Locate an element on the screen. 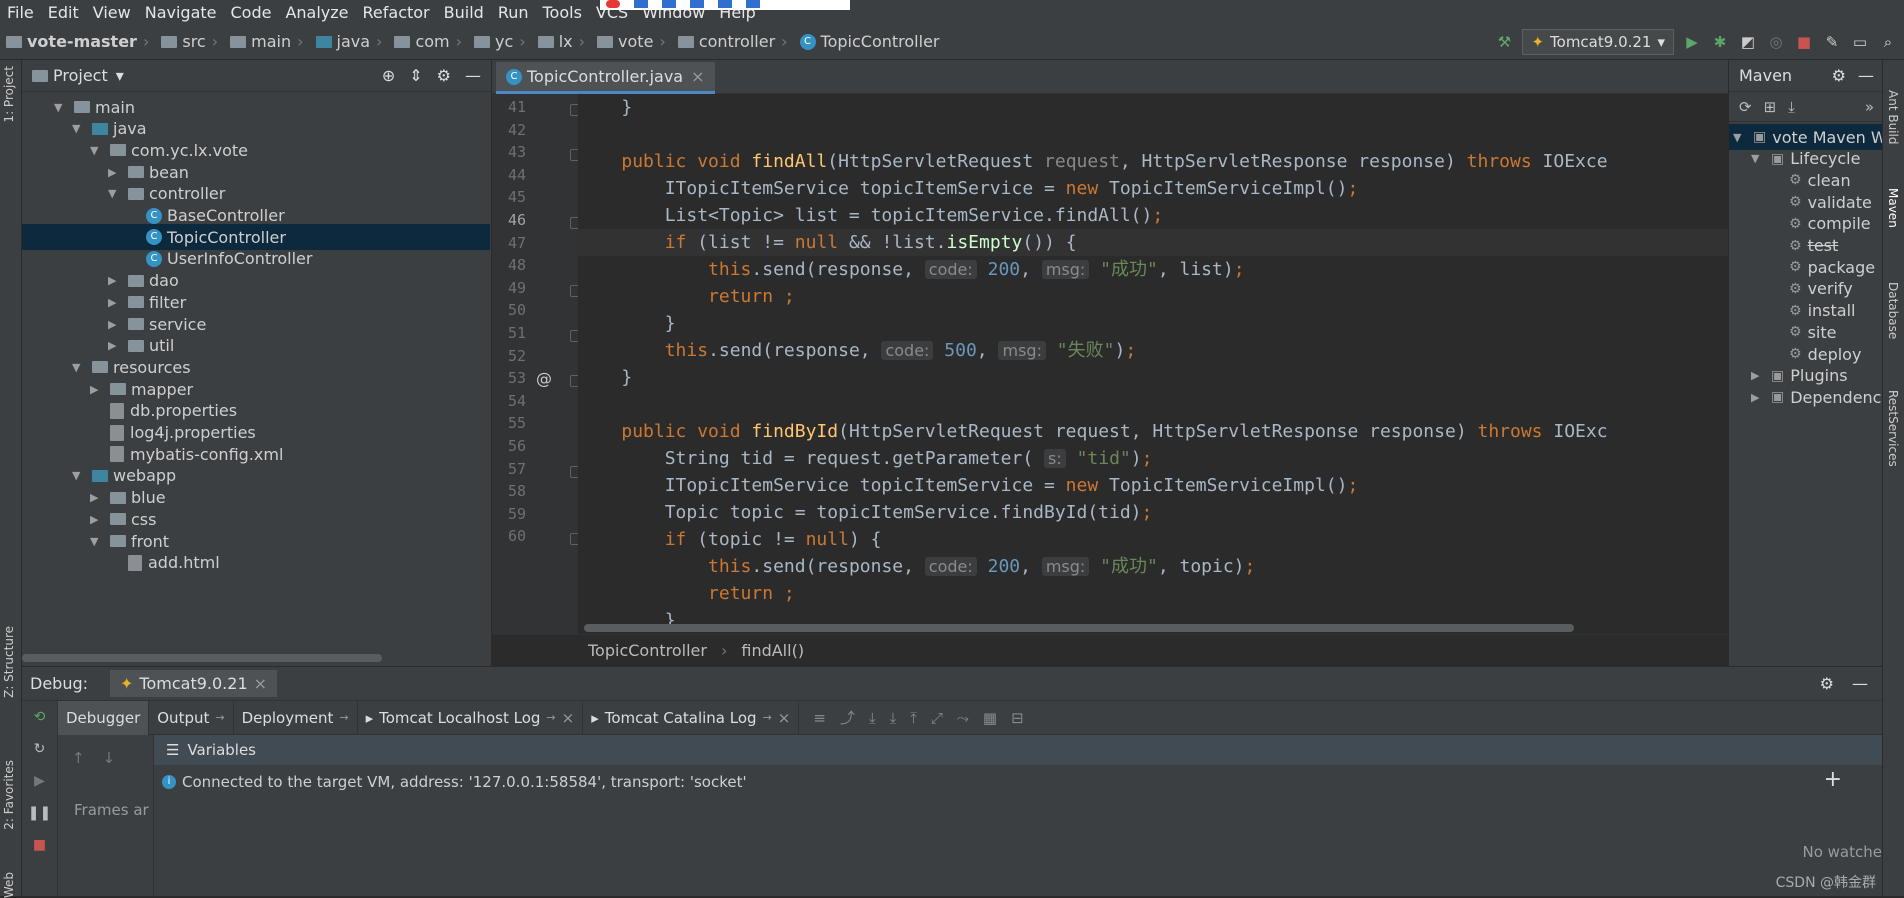 This screenshot has height=898, width=1904. breadcrumb-item: C TopicController is located at coordinates (869, 41).